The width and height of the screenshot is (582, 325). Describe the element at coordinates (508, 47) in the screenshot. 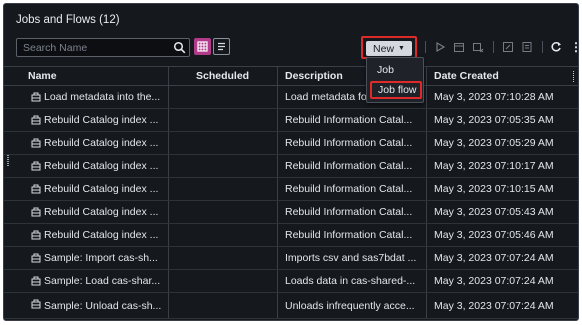

I see `edit-icon` at that location.